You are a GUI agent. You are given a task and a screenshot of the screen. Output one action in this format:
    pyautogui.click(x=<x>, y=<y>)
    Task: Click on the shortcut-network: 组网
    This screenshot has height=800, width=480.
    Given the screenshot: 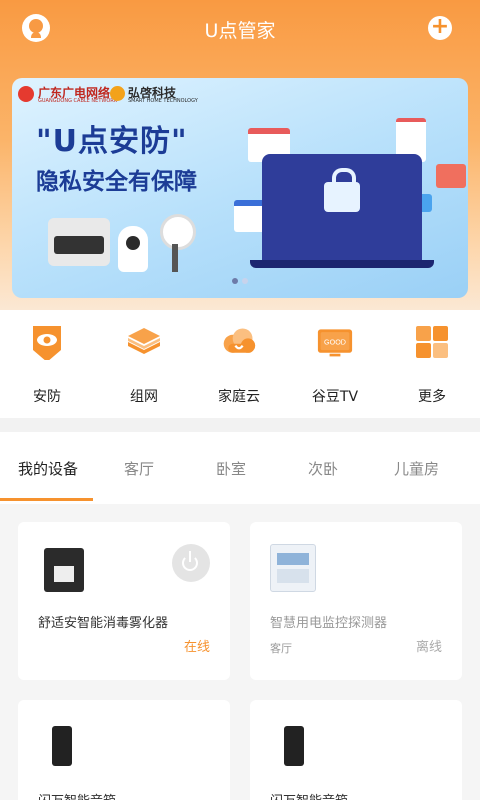 What is the action you would take?
    pyautogui.click(x=144, y=365)
    